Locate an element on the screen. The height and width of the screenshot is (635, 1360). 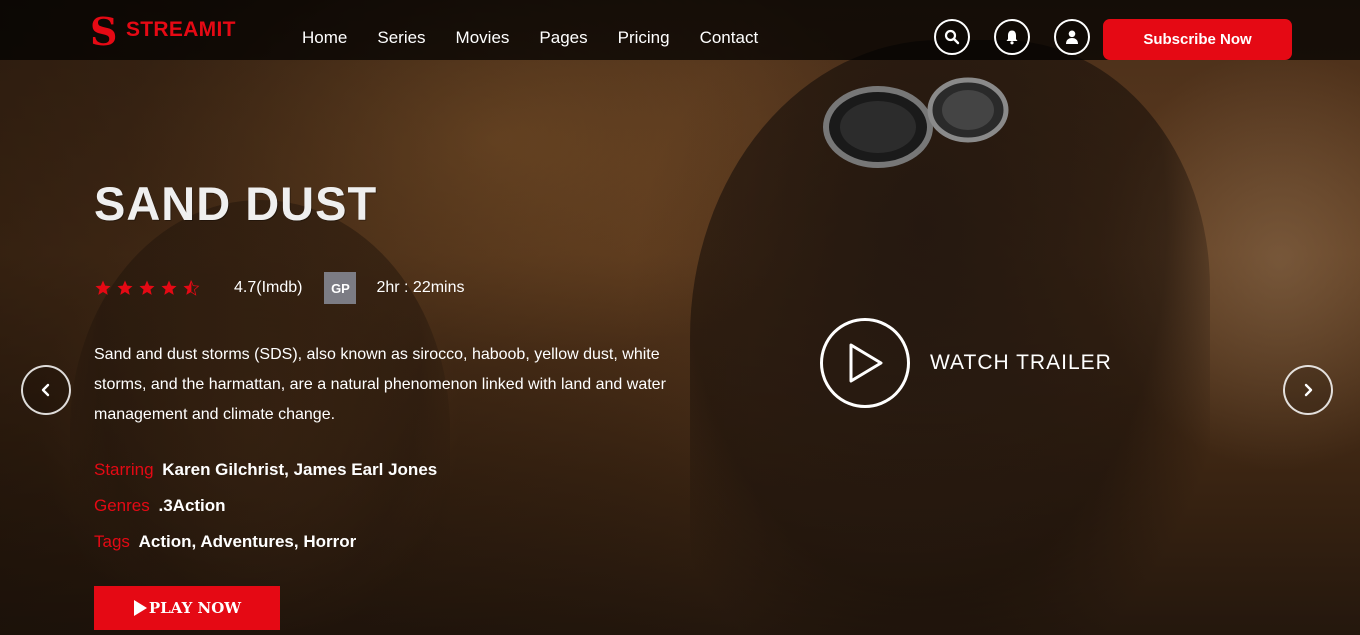
play-now-label: PLAY NOW is located at coordinates (195, 608).